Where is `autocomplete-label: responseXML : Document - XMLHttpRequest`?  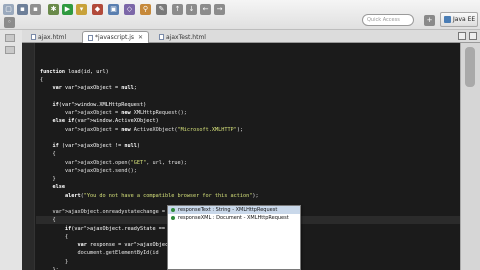
autocomplete-label: responseXML : Document - XMLHttpRequest is located at coordinates (233, 218).